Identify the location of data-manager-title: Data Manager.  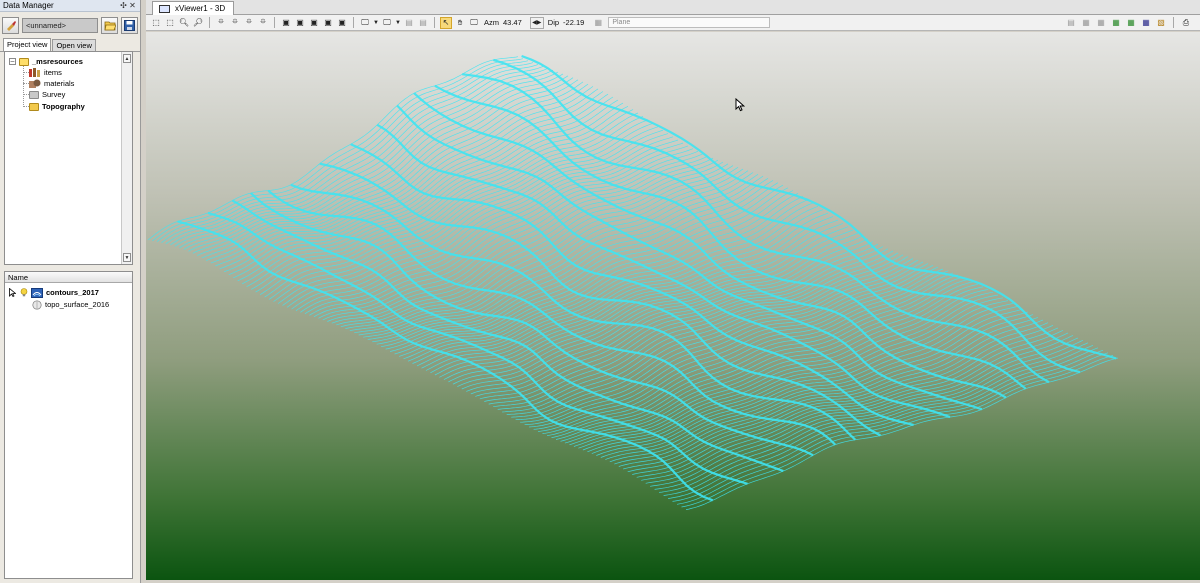
(28, 5).